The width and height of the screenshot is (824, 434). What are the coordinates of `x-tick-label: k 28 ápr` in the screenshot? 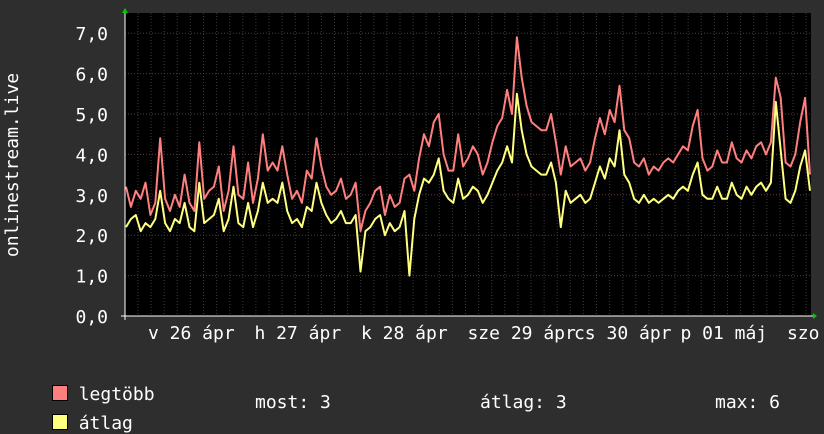 It's located at (404, 333).